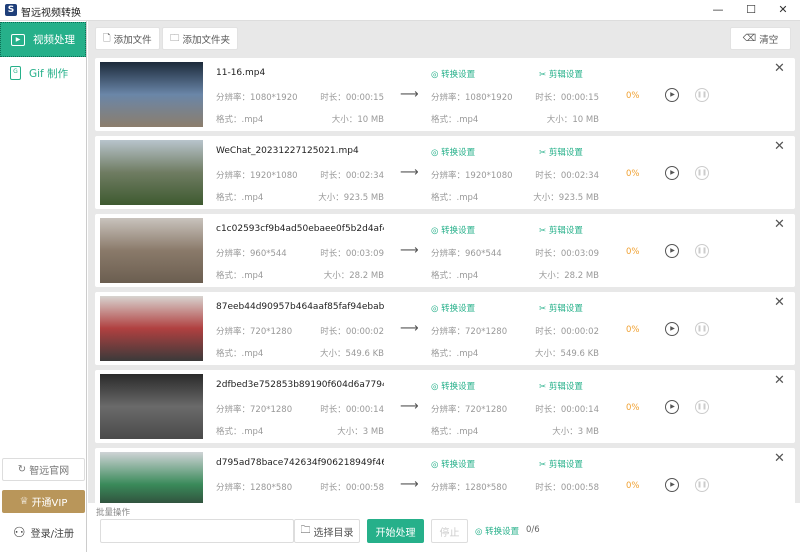 The image size is (800, 552). Describe the element at coordinates (107, 38) in the screenshot. I see `file-icon: 🗋` at that location.